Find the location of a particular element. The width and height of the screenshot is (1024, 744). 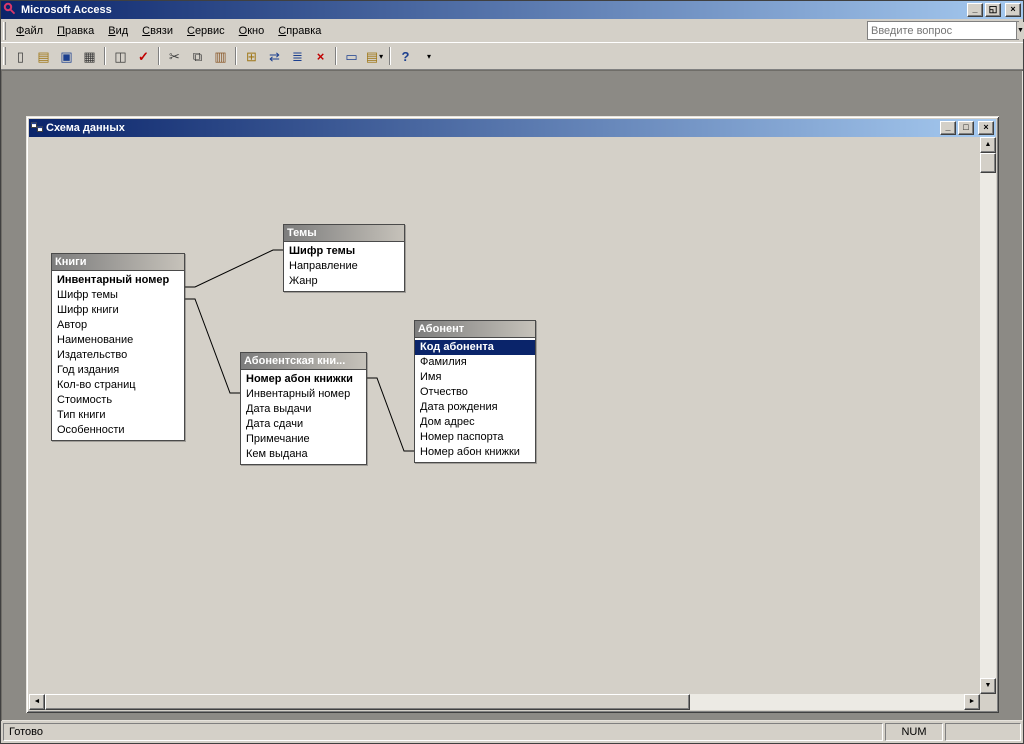

menubar-grip is located at coordinates (4, 30).